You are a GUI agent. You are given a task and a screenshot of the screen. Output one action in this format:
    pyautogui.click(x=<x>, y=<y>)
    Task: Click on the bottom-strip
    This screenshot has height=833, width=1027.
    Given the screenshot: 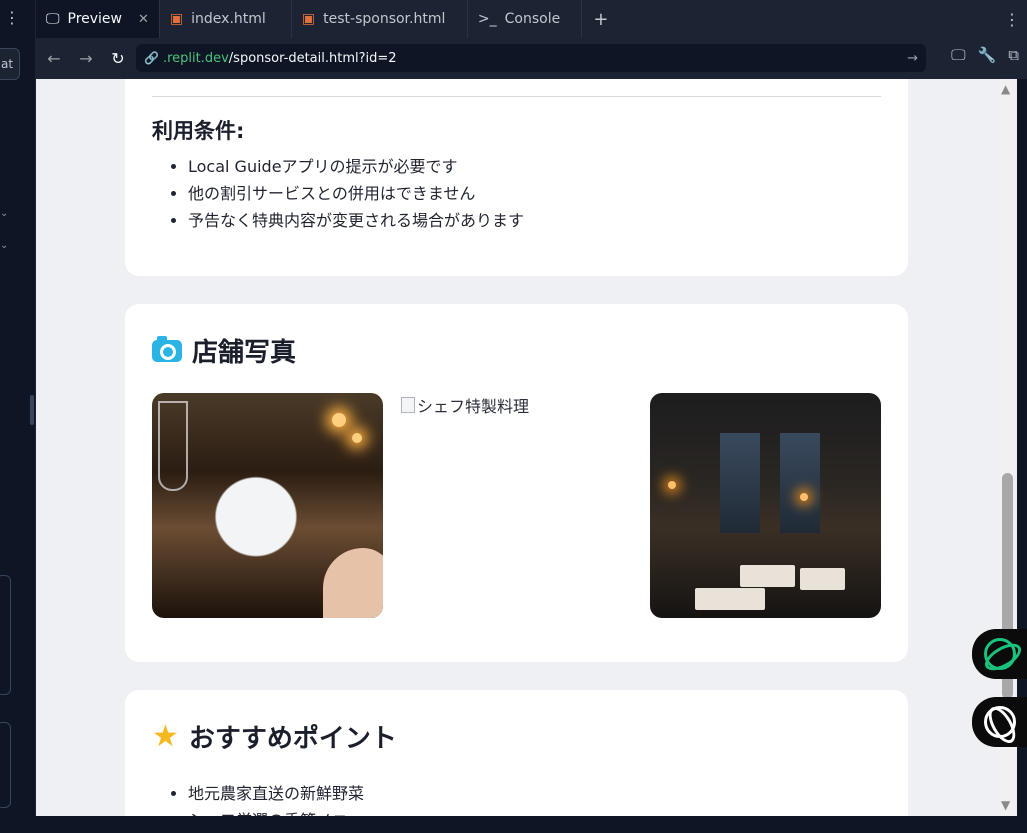 What is the action you would take?
    pyautogui.click(x=513, y=824)
    